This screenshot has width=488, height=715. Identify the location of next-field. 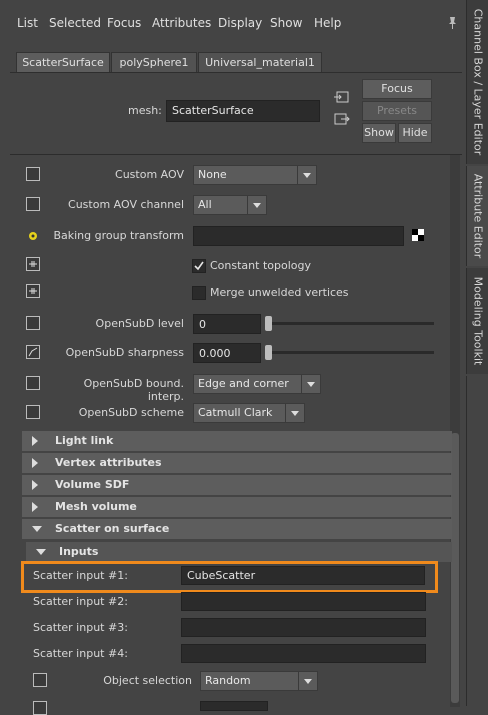
(234, 706).